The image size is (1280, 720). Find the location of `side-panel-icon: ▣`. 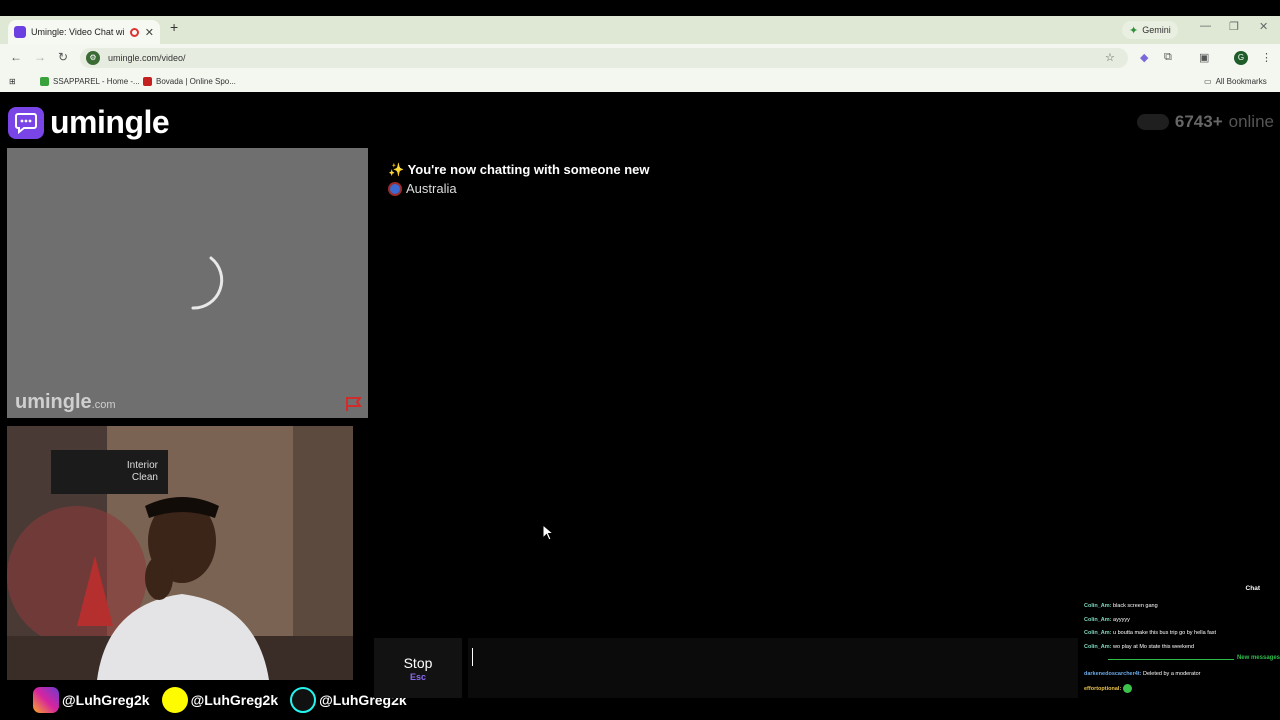

side-panel-icon: ▣ is located at coordinates (1204, 57).